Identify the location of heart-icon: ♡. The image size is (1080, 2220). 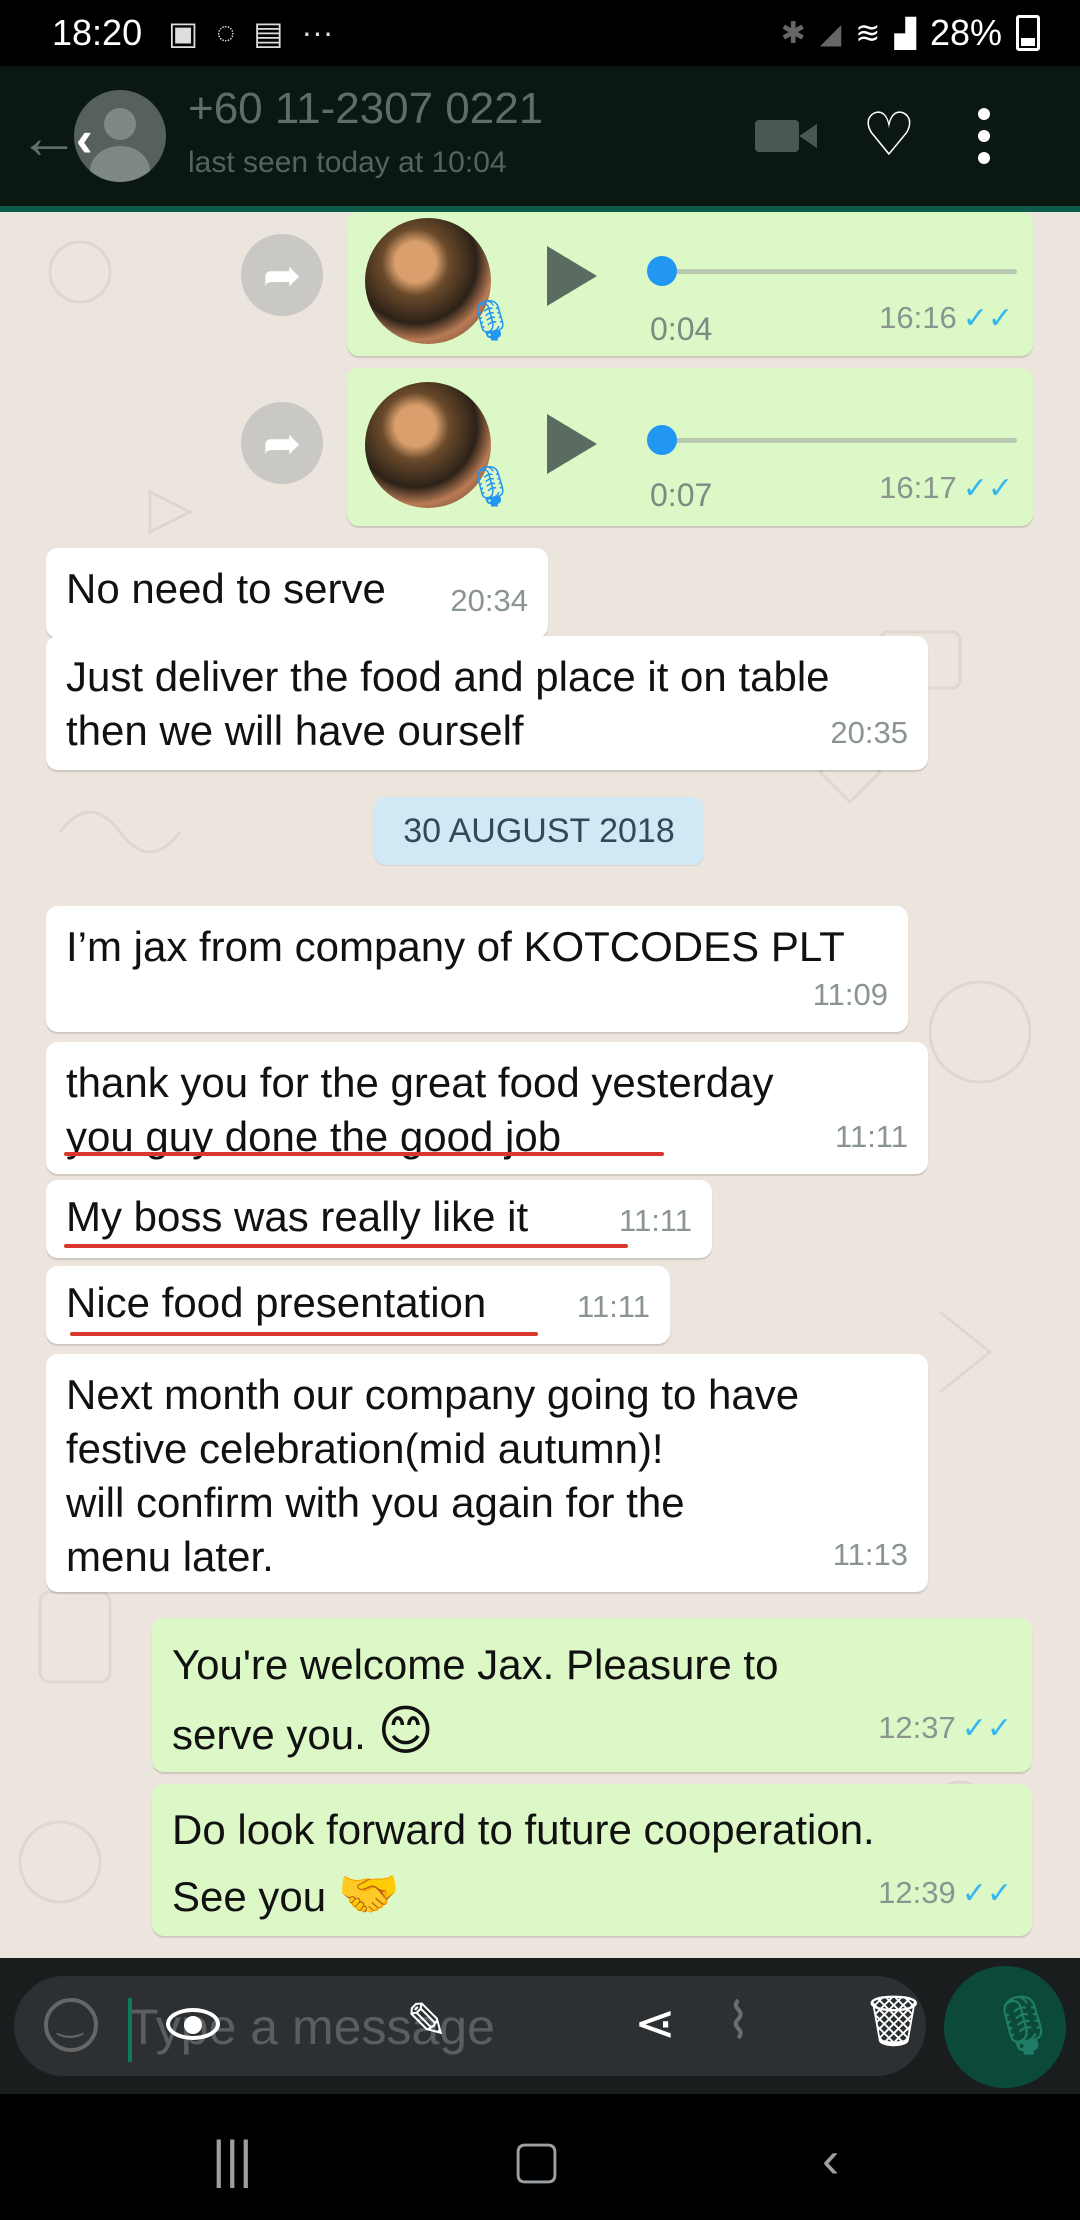
(889, 135).